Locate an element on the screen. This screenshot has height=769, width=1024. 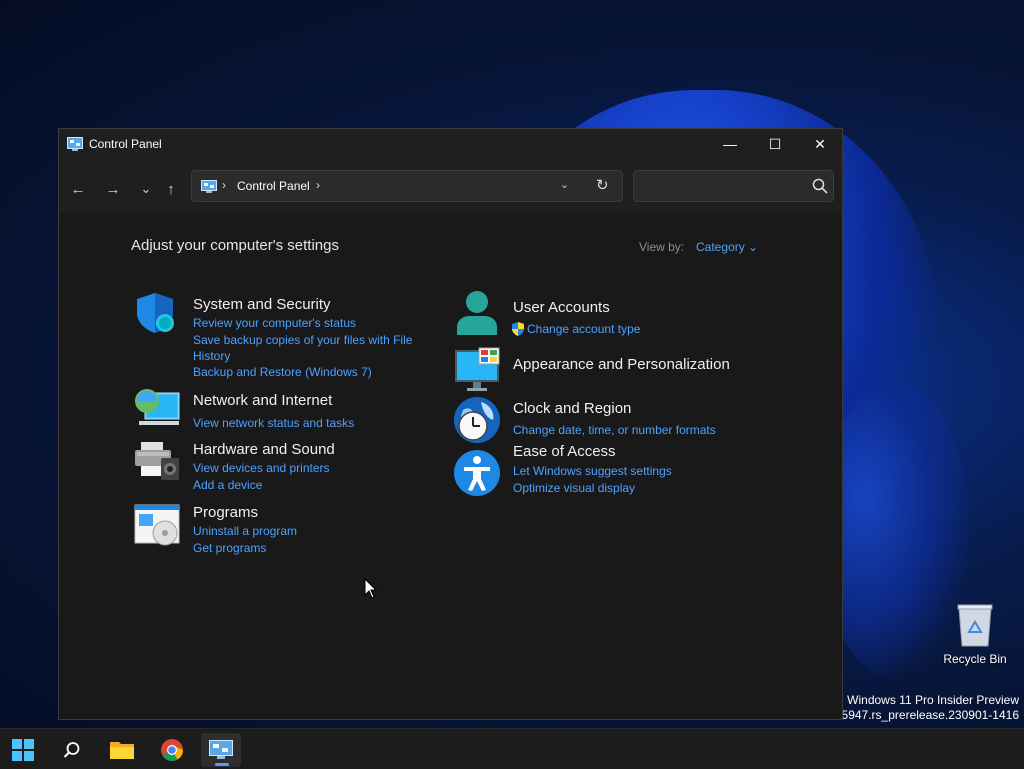
printer-icon is located at coordinates (157, 460).